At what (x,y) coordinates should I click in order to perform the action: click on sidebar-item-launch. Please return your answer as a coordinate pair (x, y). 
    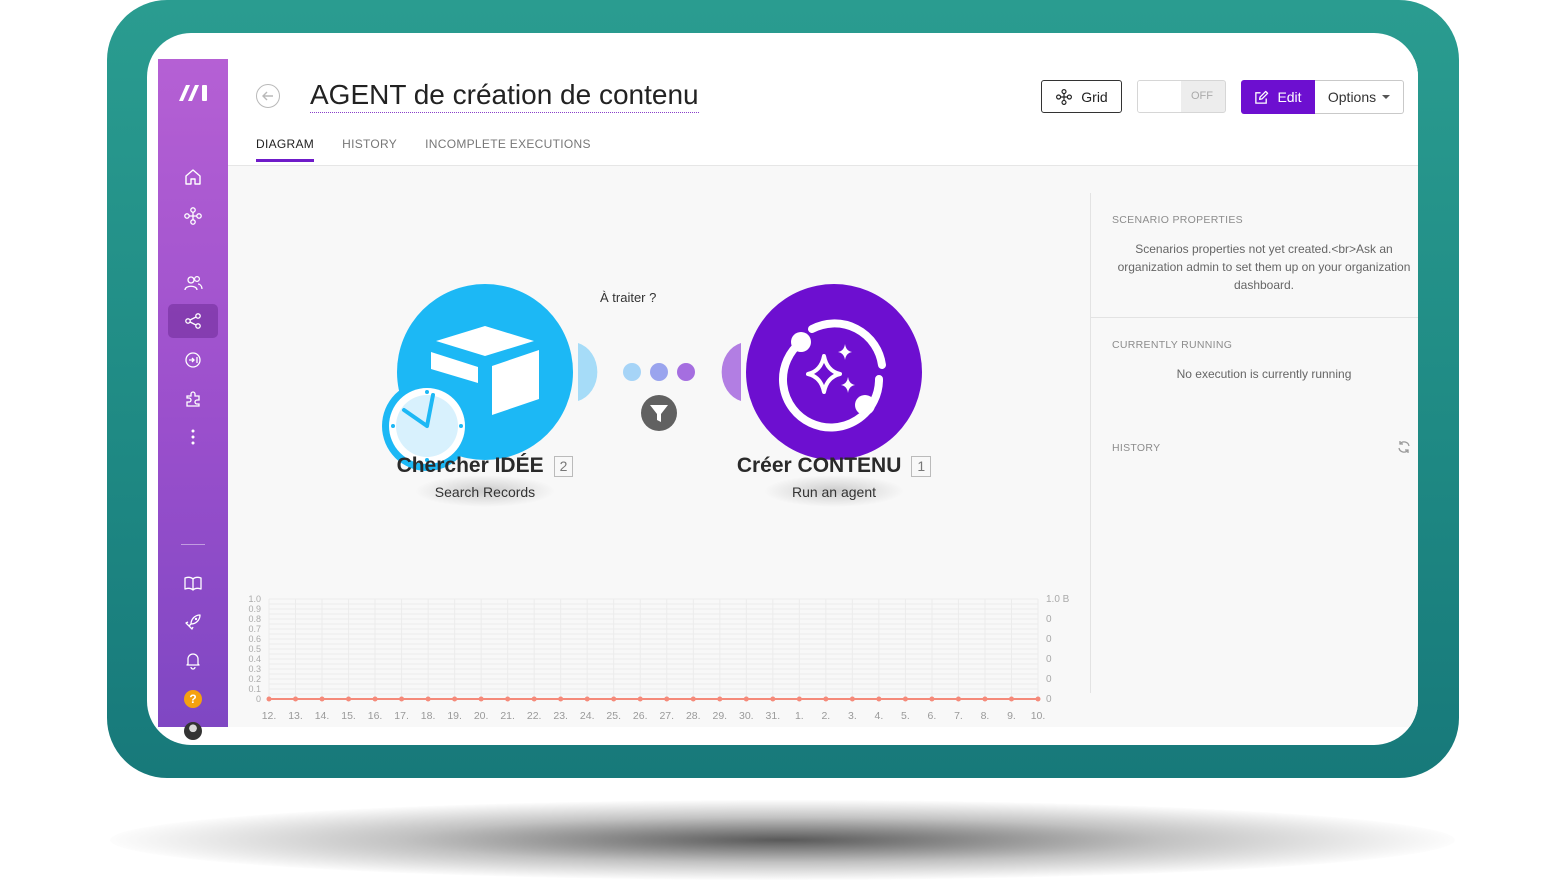
    Looking at the image, I should click on (193, 622).